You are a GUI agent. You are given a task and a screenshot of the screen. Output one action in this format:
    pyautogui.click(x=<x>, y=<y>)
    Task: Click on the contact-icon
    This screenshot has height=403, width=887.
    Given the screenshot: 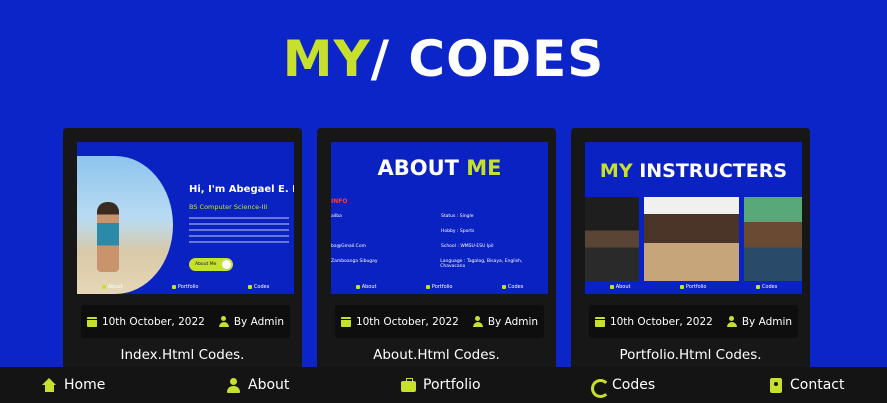 What is the action you would take?
    pyautogui.click(x=775, y=385)
    